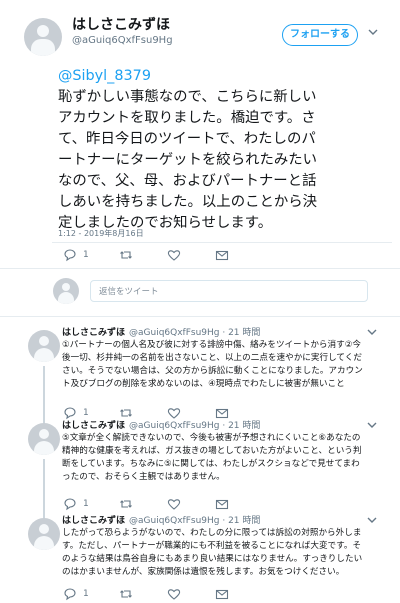  What do you see at coordinates (203, 384) in the screenshot?
I see `reply-text-line: ト及びブログの削除を求めないのは、④現時点でわたしに被害が無いこと` at bounding box center [203, 384].